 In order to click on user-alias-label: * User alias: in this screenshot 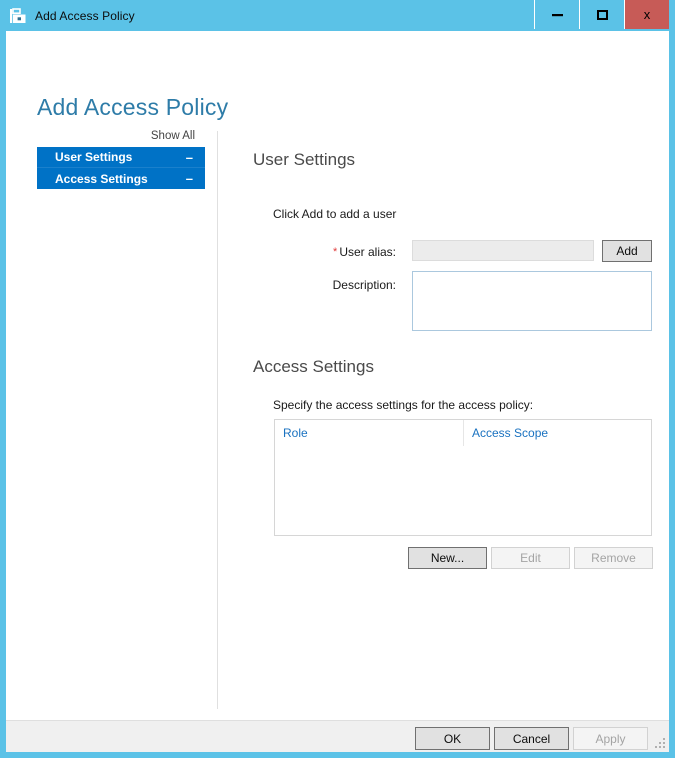, I will do `click(330, 252)`.